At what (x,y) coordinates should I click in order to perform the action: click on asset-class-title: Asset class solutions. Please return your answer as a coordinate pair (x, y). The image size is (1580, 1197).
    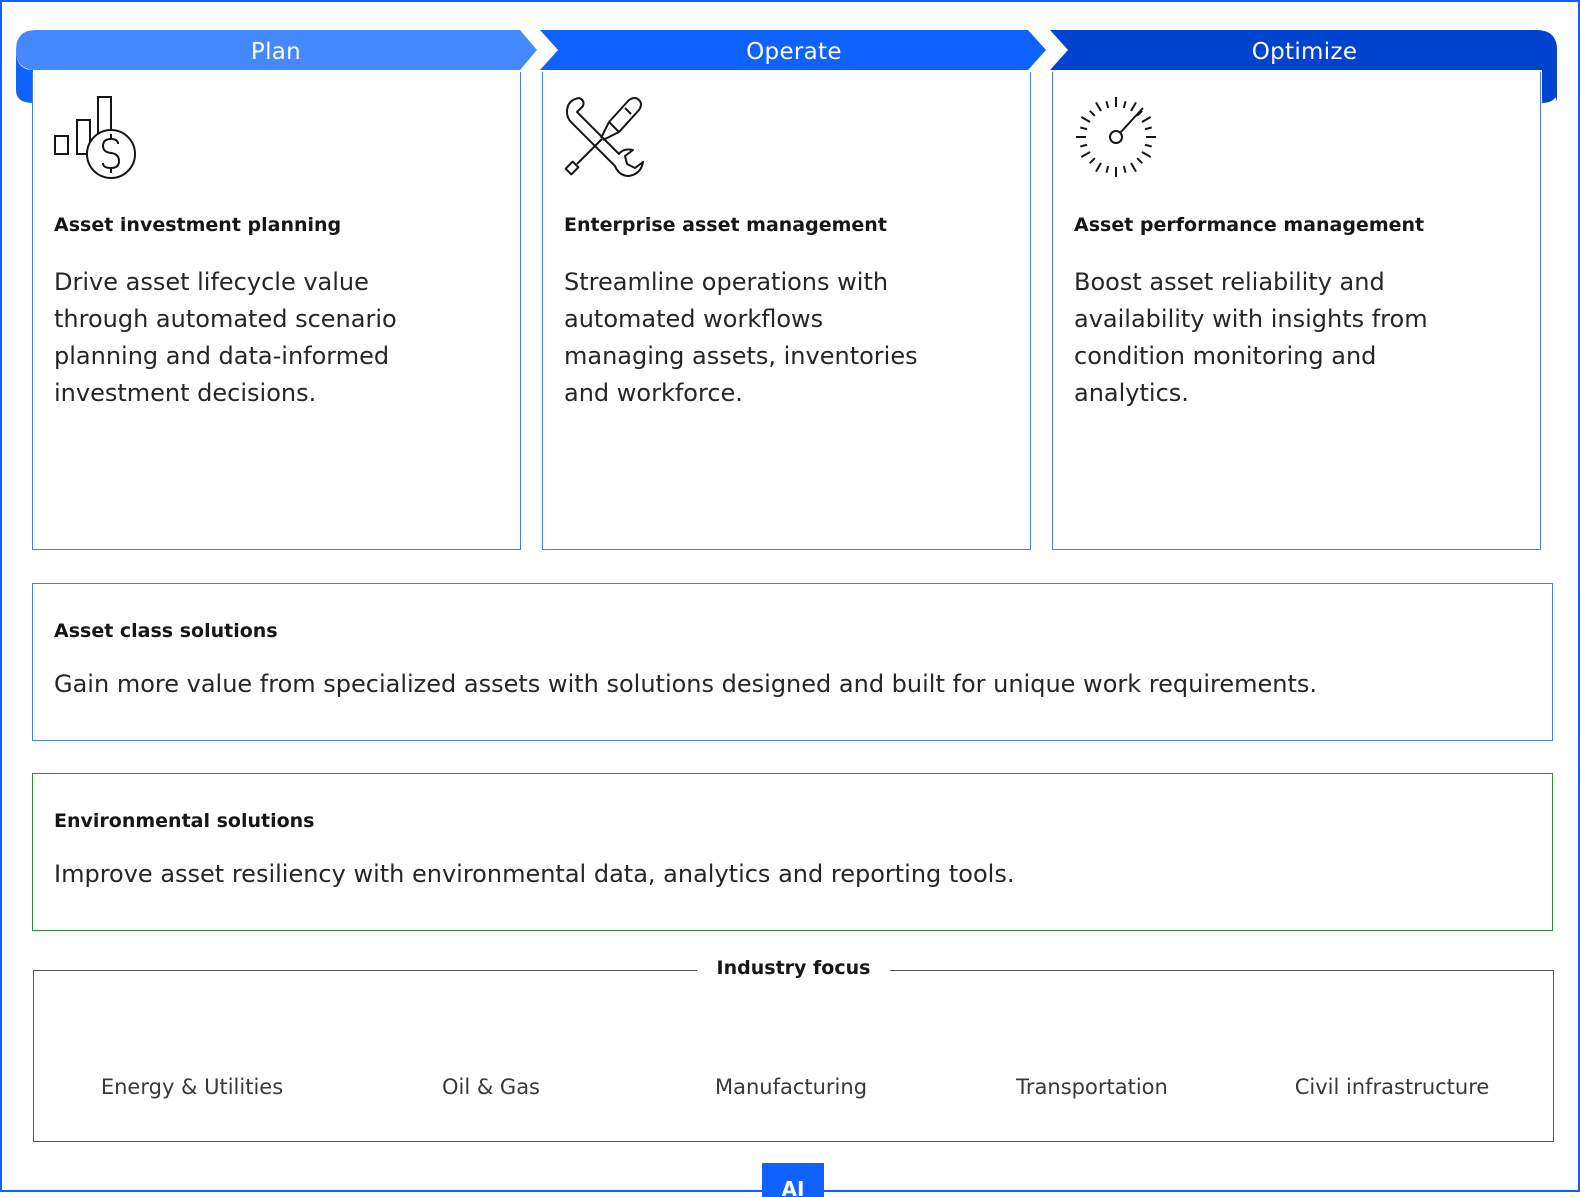
    Looking at the image, I should click on (166, 631).